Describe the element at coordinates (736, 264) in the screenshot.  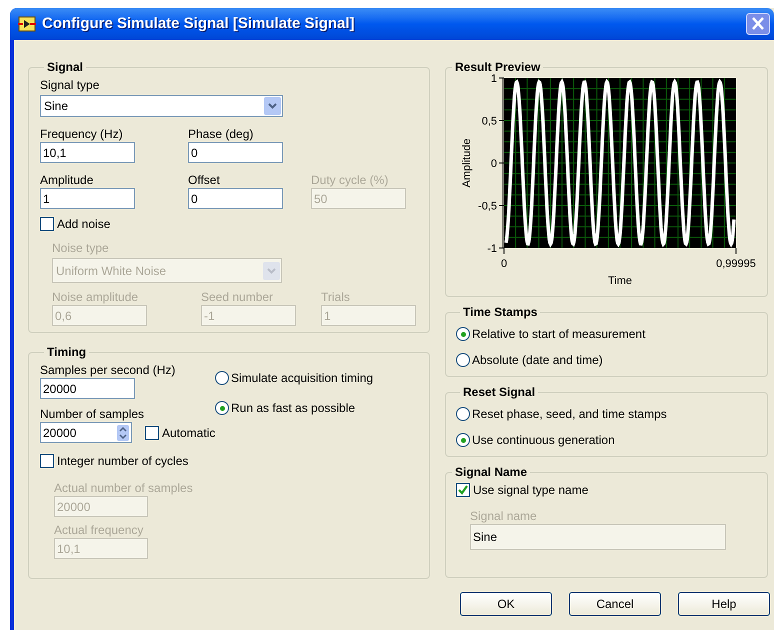
I see `axis-tick-label: 0,99995` at that location.